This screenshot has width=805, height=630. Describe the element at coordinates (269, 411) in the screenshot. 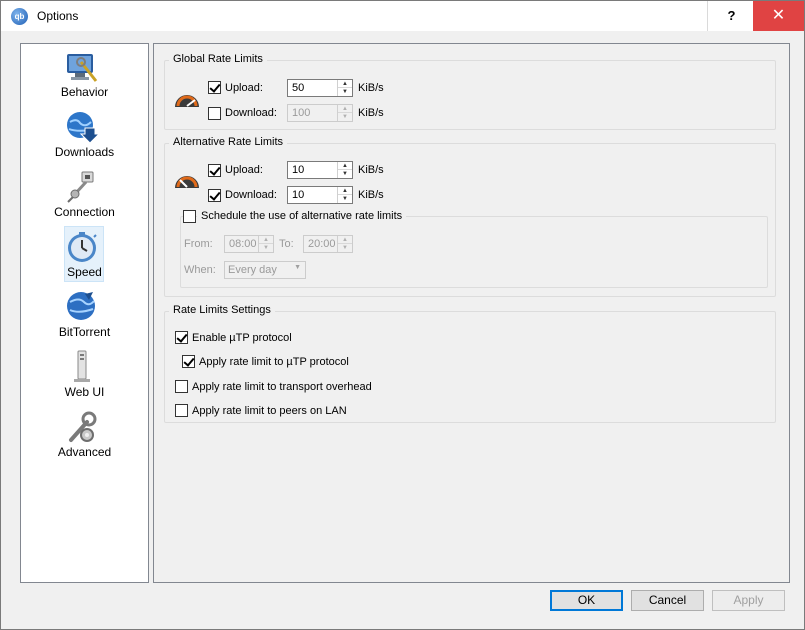

I see `lan-label: Apply rate limit to peers on LAN` at that location.